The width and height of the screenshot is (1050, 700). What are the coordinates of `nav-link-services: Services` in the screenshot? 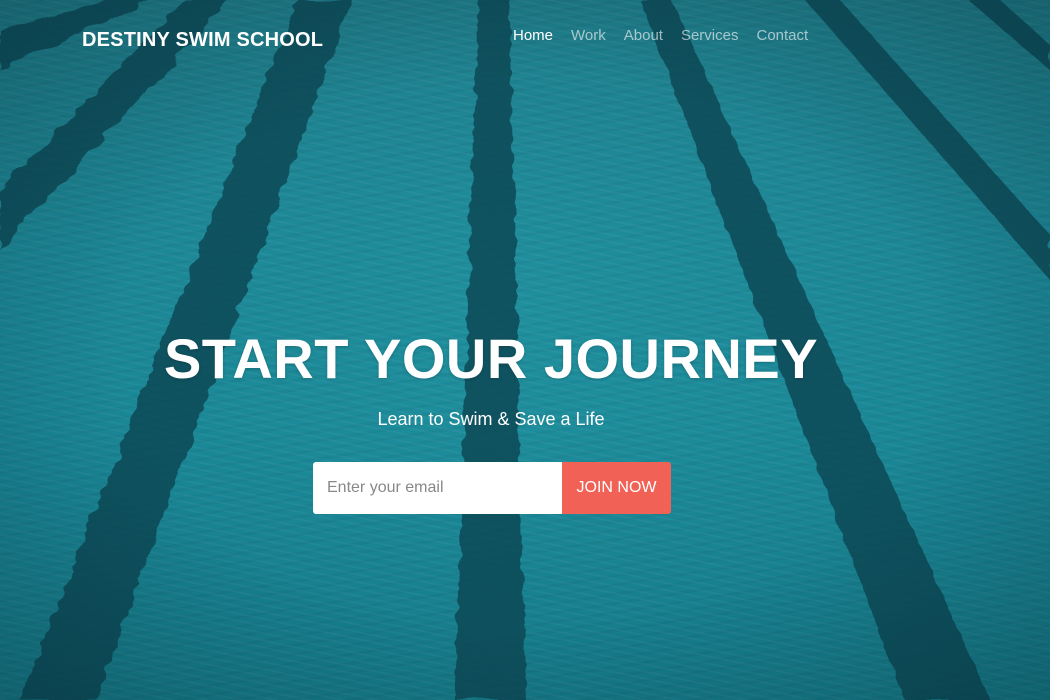 It's located at (710, 35).